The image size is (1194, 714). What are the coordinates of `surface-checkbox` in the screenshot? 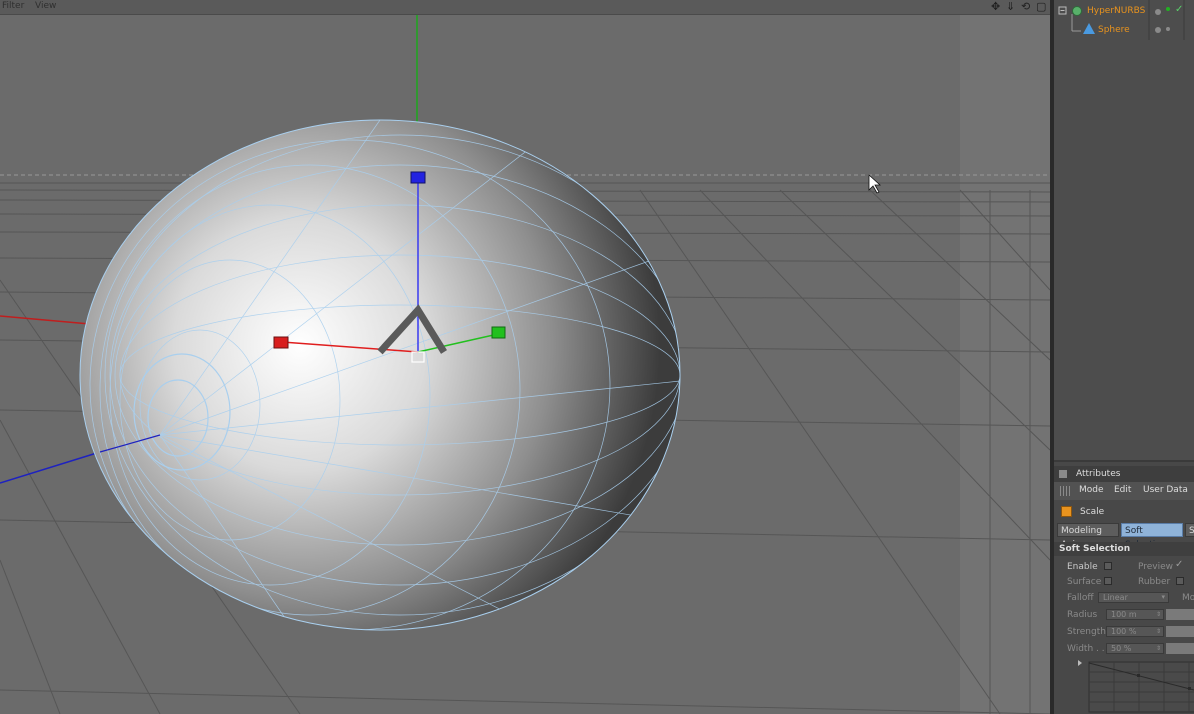 It's located at (1108, 581).